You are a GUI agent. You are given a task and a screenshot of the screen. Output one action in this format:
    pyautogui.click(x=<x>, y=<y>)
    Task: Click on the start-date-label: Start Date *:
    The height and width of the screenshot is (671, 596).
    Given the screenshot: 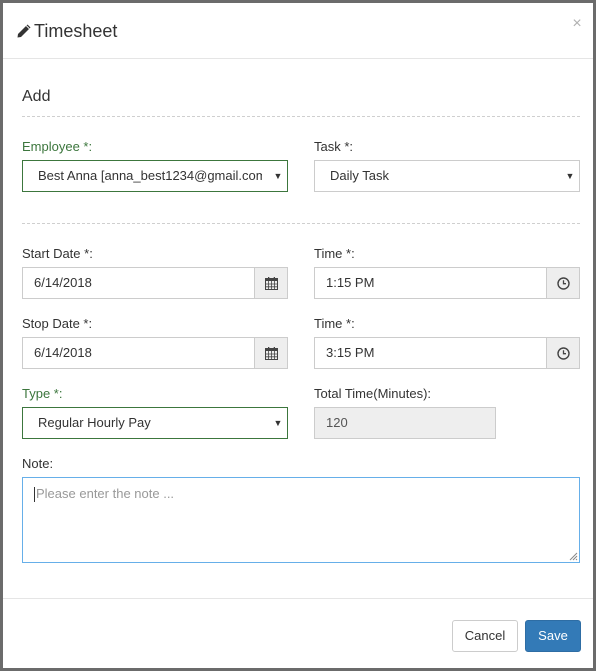 What is the action you would take?
    pyautogui.click(x=57, y=253)
    